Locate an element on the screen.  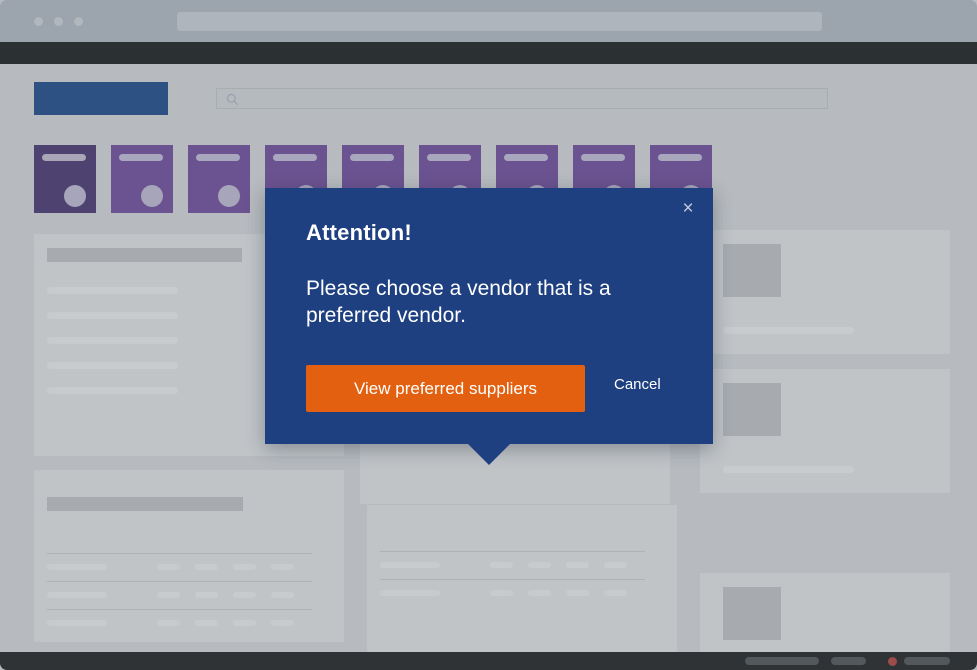
browser-titlebar is located at coordinates (488, 21).